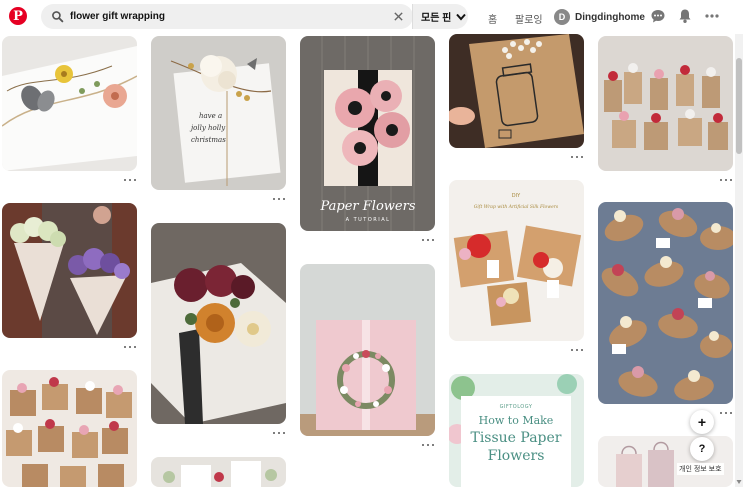  I want to click on pin-paper-flowers: Paper Flowers A TUTORIAL, so click(367, 133).